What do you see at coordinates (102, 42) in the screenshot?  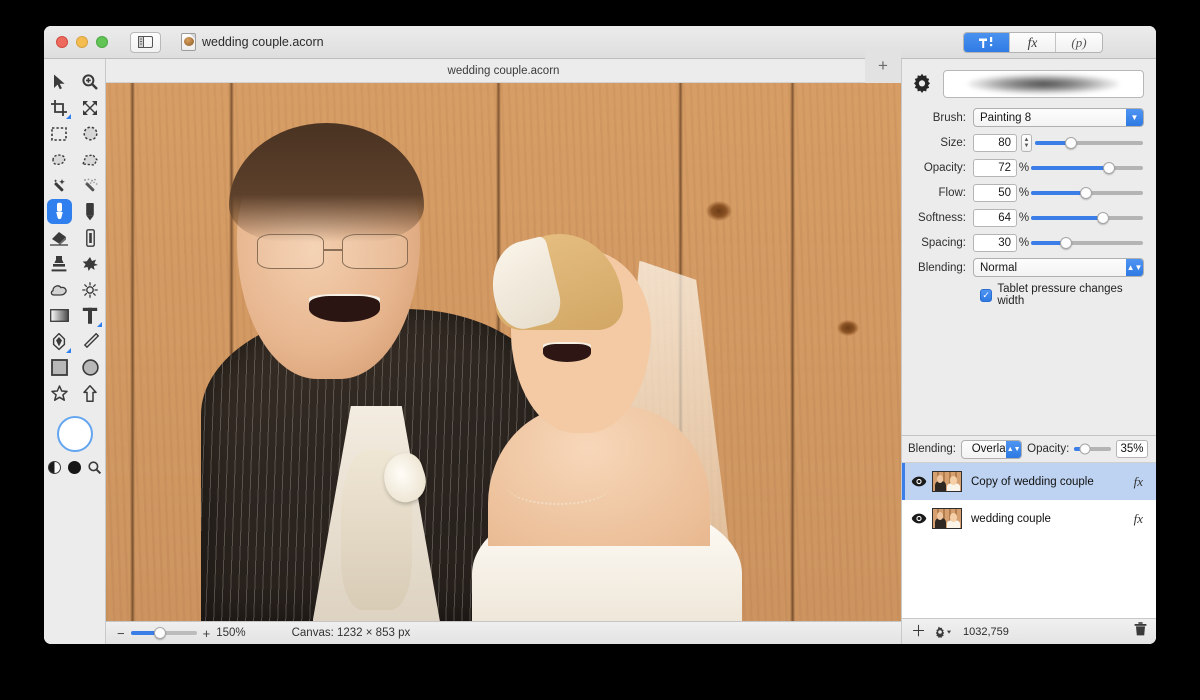 I see `zoom-button` at bounding box center [102, 42].